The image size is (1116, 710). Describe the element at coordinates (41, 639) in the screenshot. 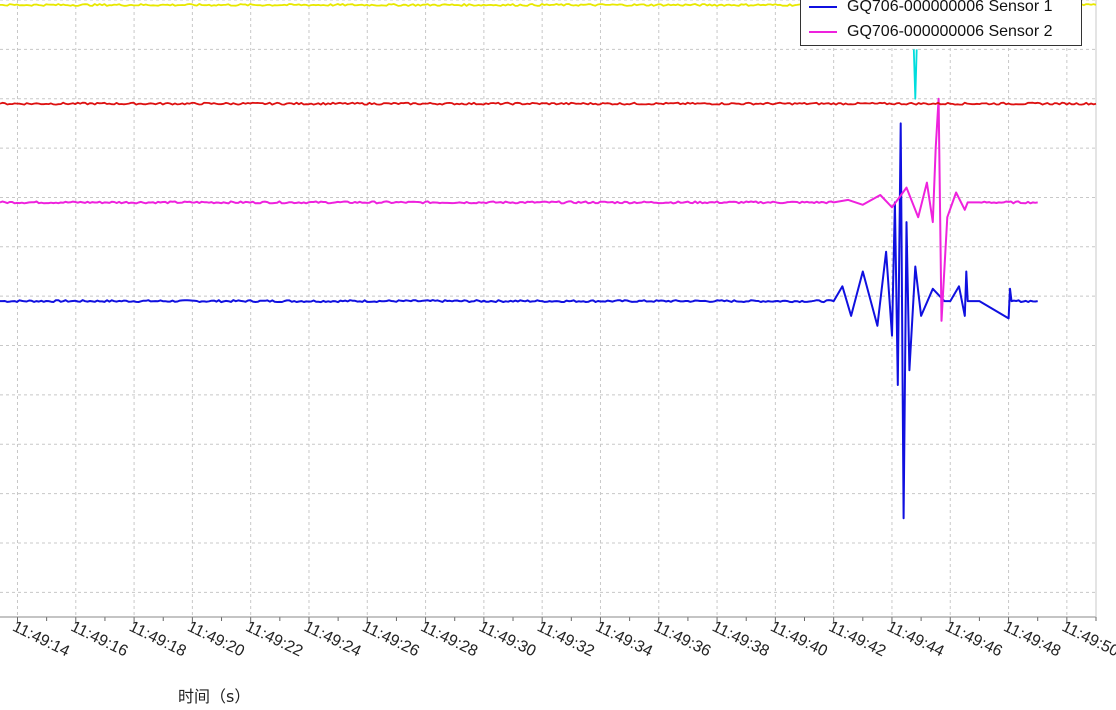

I see `x-tick-label: 11:49:14` at that location.